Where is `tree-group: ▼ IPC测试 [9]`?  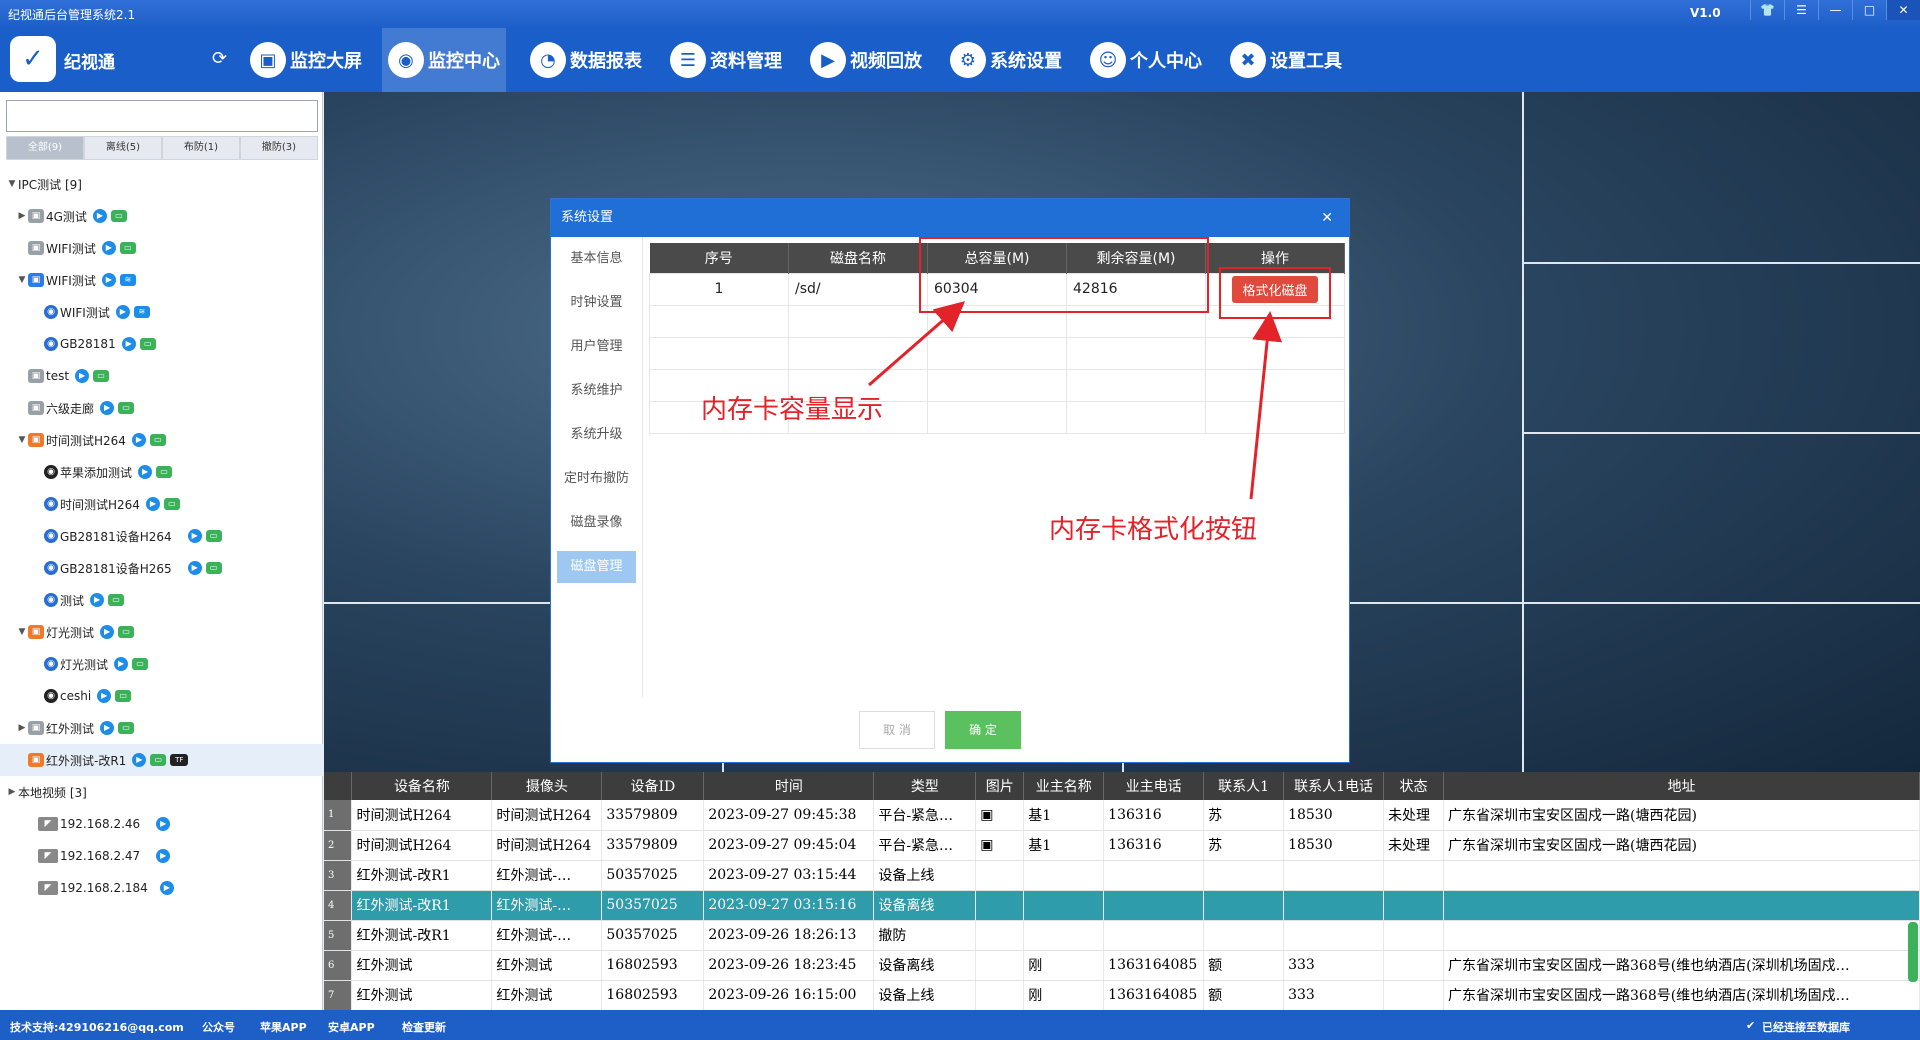
tree-group: ▼ IPC测试 [9] is located at coordinates (161, 184).